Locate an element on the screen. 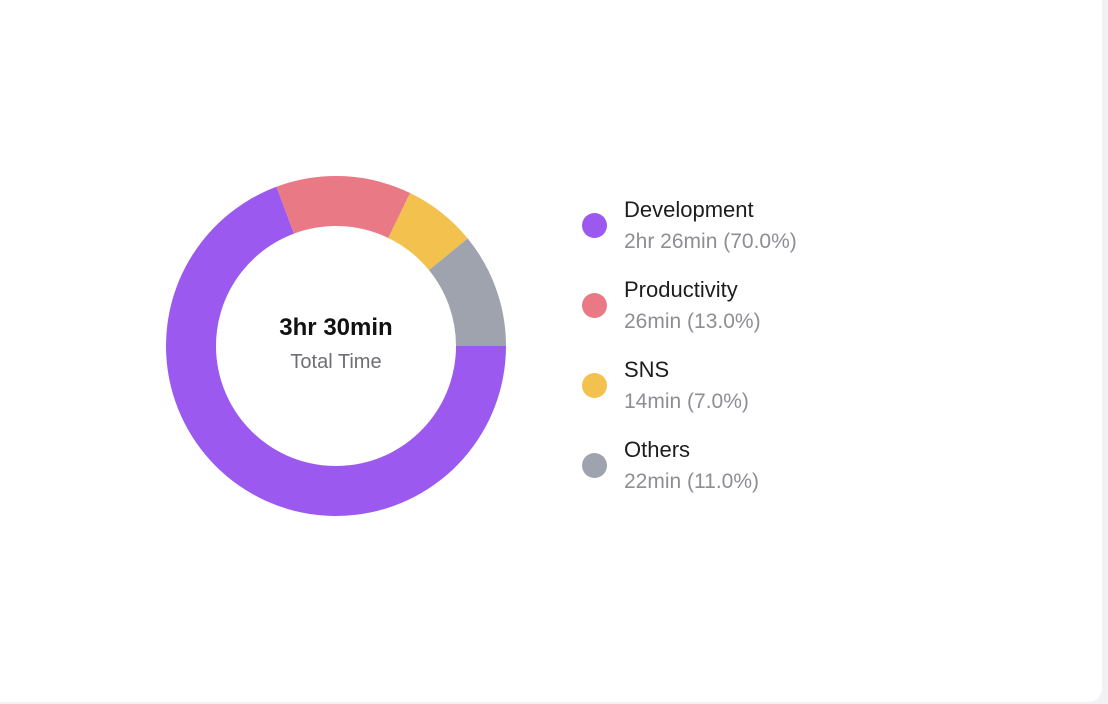 Image resolution: width=1108 pixels, height=704 pixels. legend-value-productivity: 26min (13.0%) is located at coordinates (692, 321).